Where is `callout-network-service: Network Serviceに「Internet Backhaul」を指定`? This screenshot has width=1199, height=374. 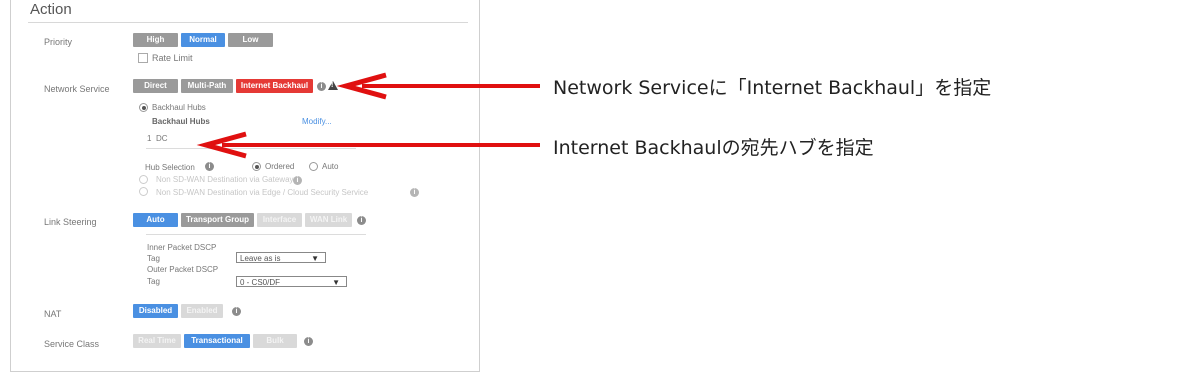 callout-network-service: Network Serviceに「Internet Backhaul」を指定 is located at coordinates (772, 88).